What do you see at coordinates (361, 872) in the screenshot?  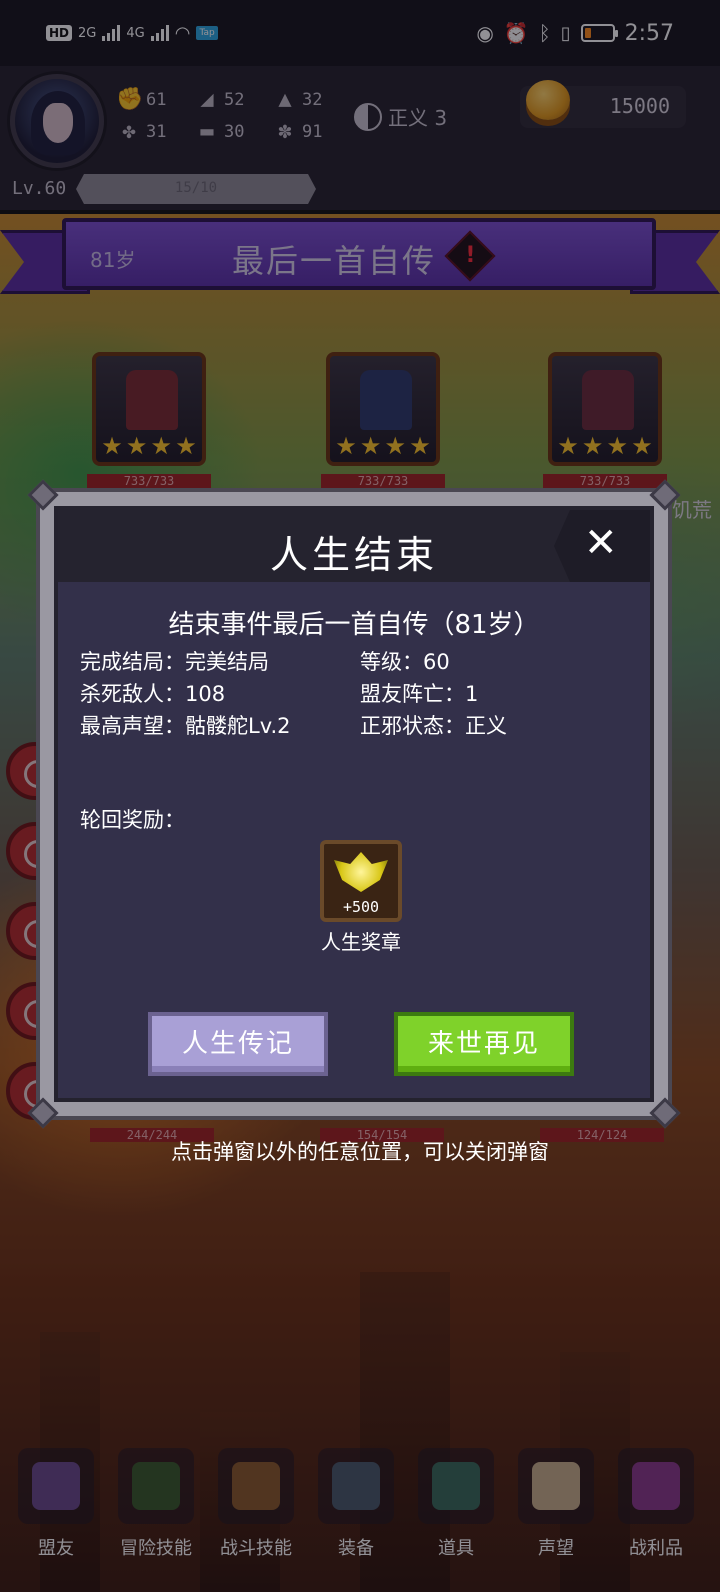 I see `medal-icon` at bounding box center [361, 872].